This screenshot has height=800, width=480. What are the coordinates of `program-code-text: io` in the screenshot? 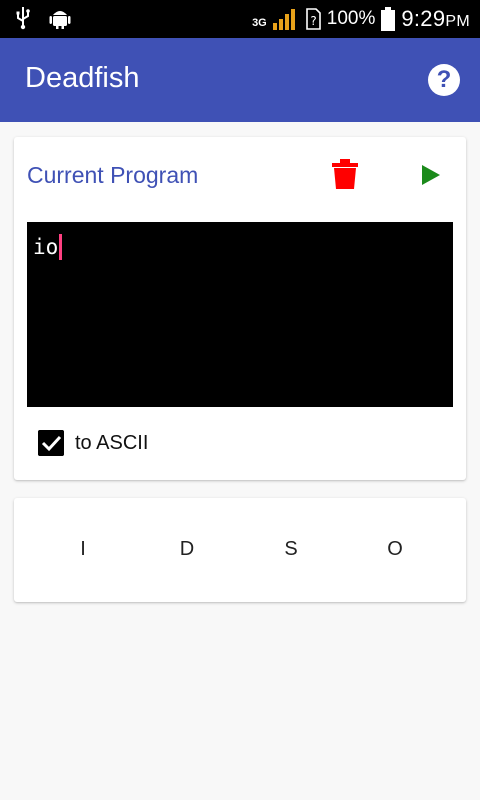 It's located at (46, 247).